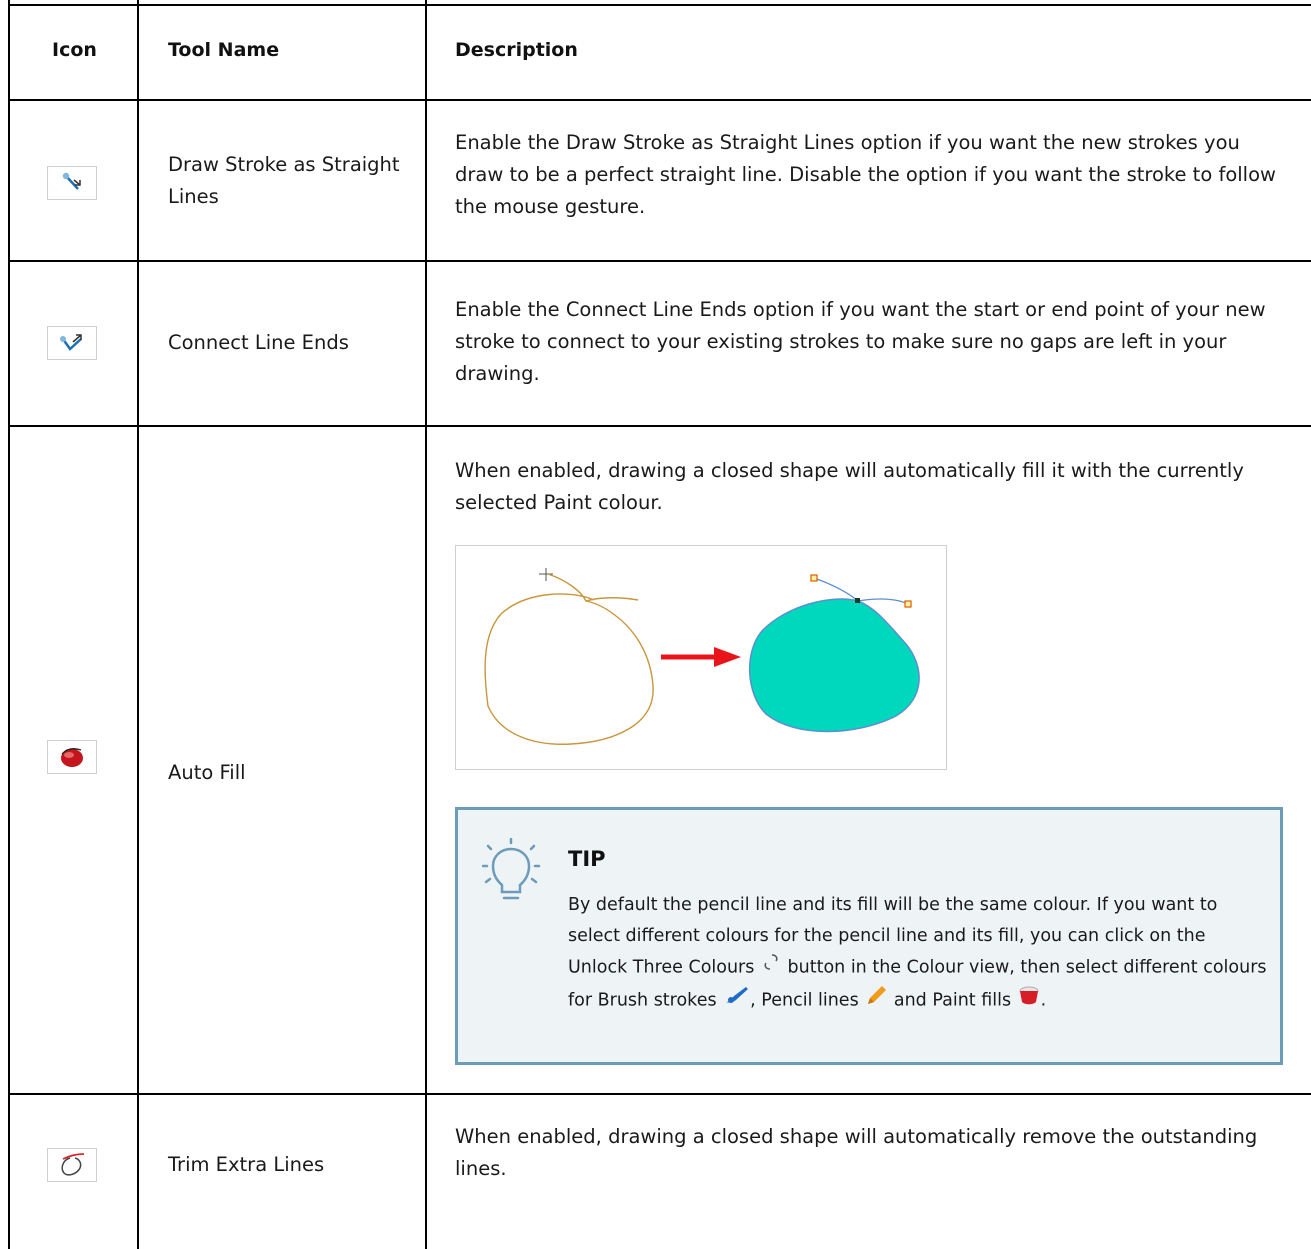 Image resolution: width=1311 pixels, height=1249 pixels. I want to click on auto-fill-illustration-svg, so click(702, 656).